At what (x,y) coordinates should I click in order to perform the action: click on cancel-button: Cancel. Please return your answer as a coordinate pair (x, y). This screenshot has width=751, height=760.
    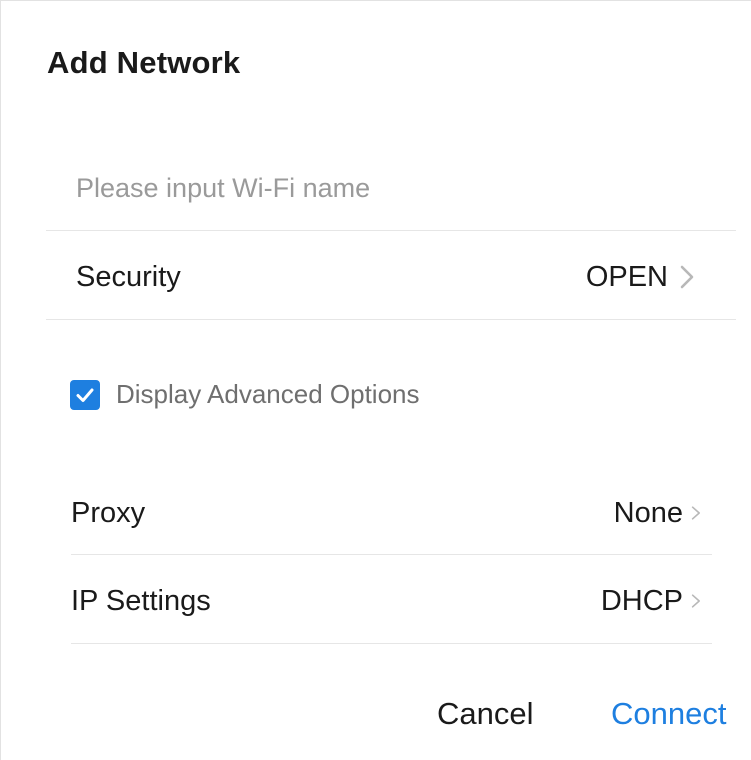
    Looking at the image, I should click on (485, 714).